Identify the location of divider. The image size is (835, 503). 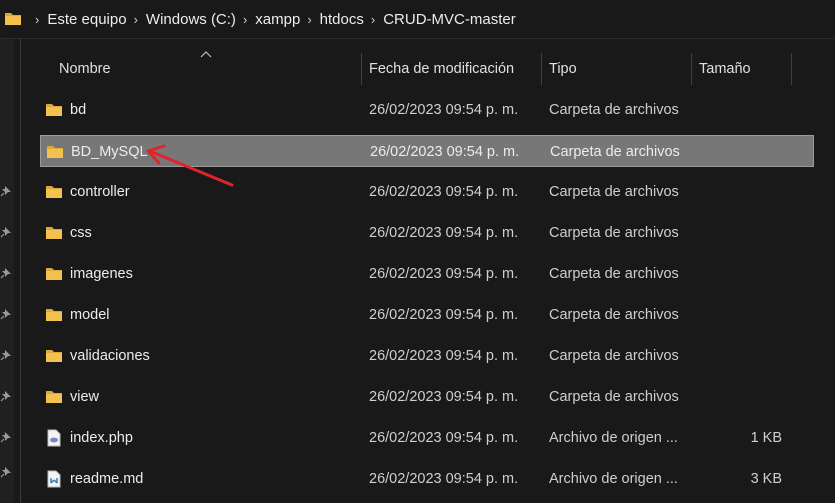
(417, 38).